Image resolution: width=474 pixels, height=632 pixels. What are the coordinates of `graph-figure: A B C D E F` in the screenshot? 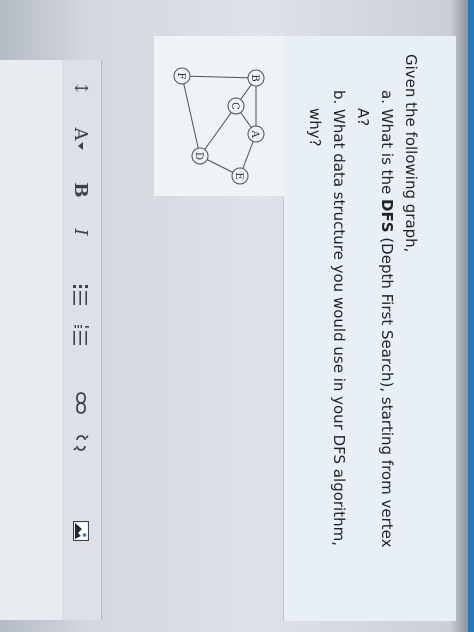 It's located at (219, 116).